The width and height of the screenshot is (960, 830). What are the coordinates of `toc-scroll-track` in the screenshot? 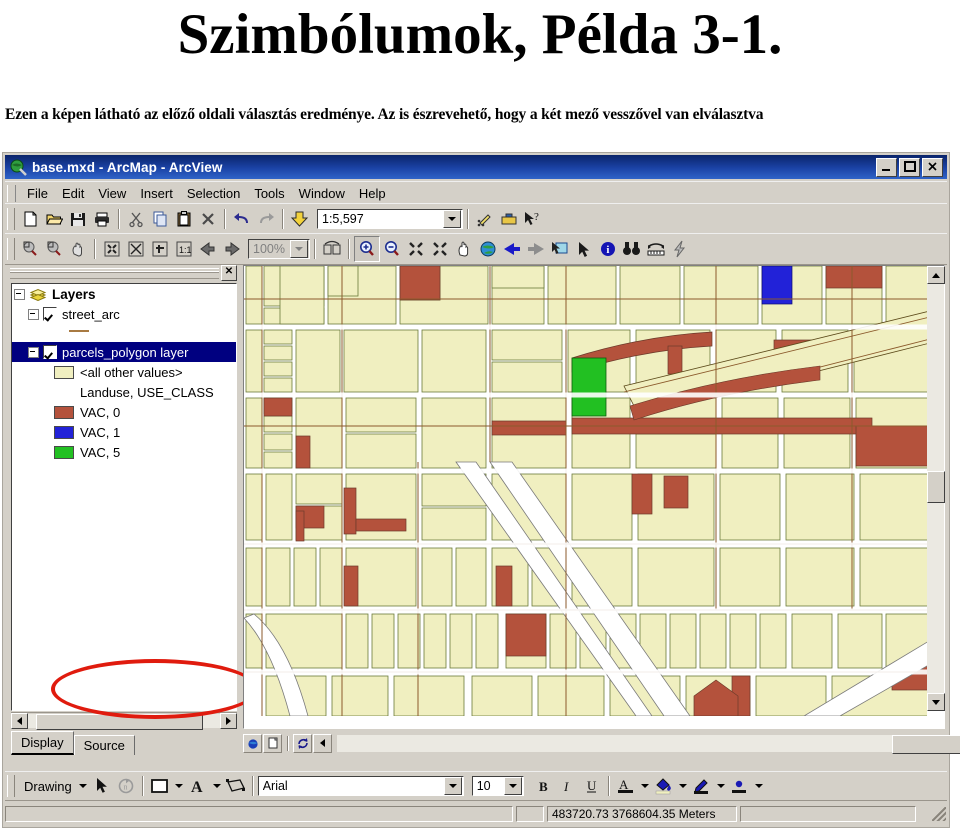 It's located at (124, 722).